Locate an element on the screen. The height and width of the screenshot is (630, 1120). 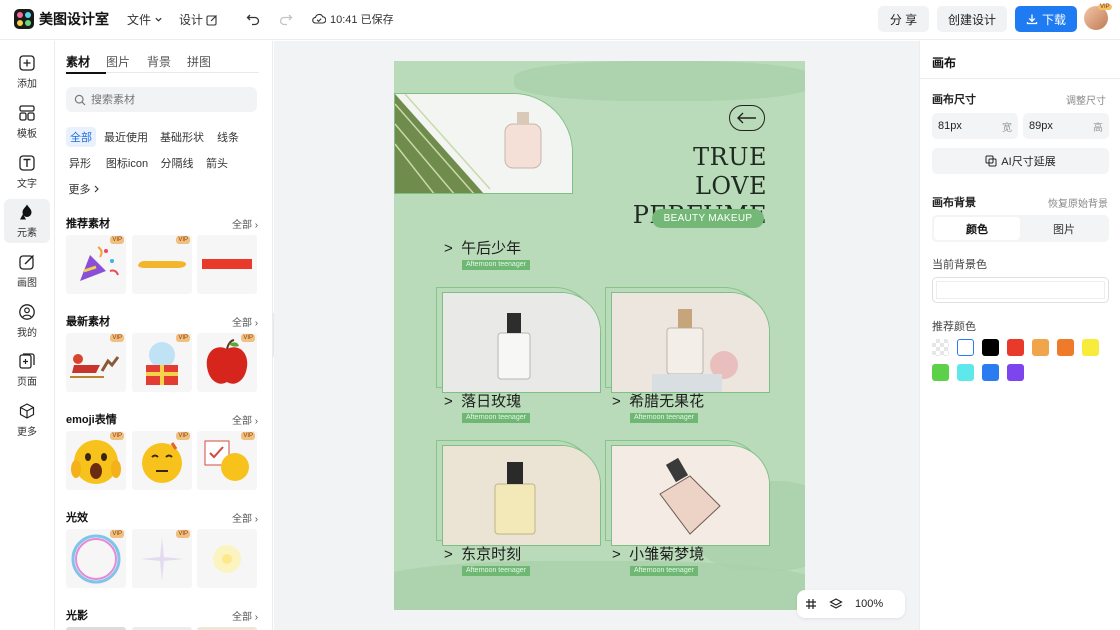
rail-item-elements: 元素 is located at coordinates (27, 221).